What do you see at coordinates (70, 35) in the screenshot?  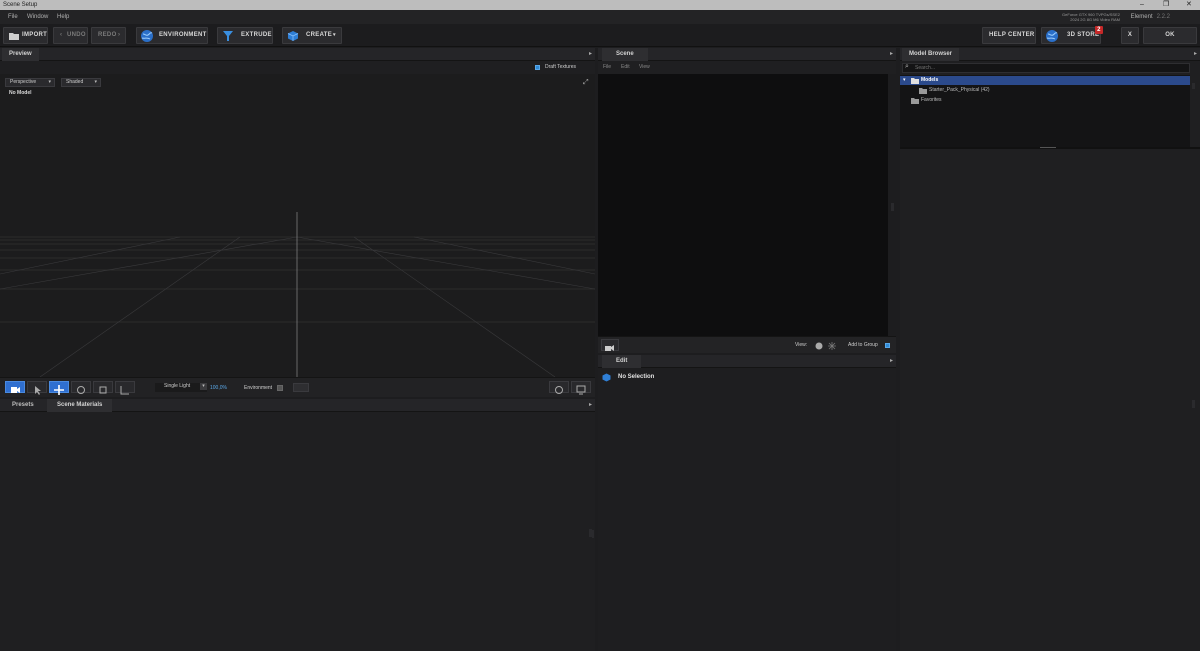 I see `undo-button: ‹ UNDO` at bounding box center [70, 35].